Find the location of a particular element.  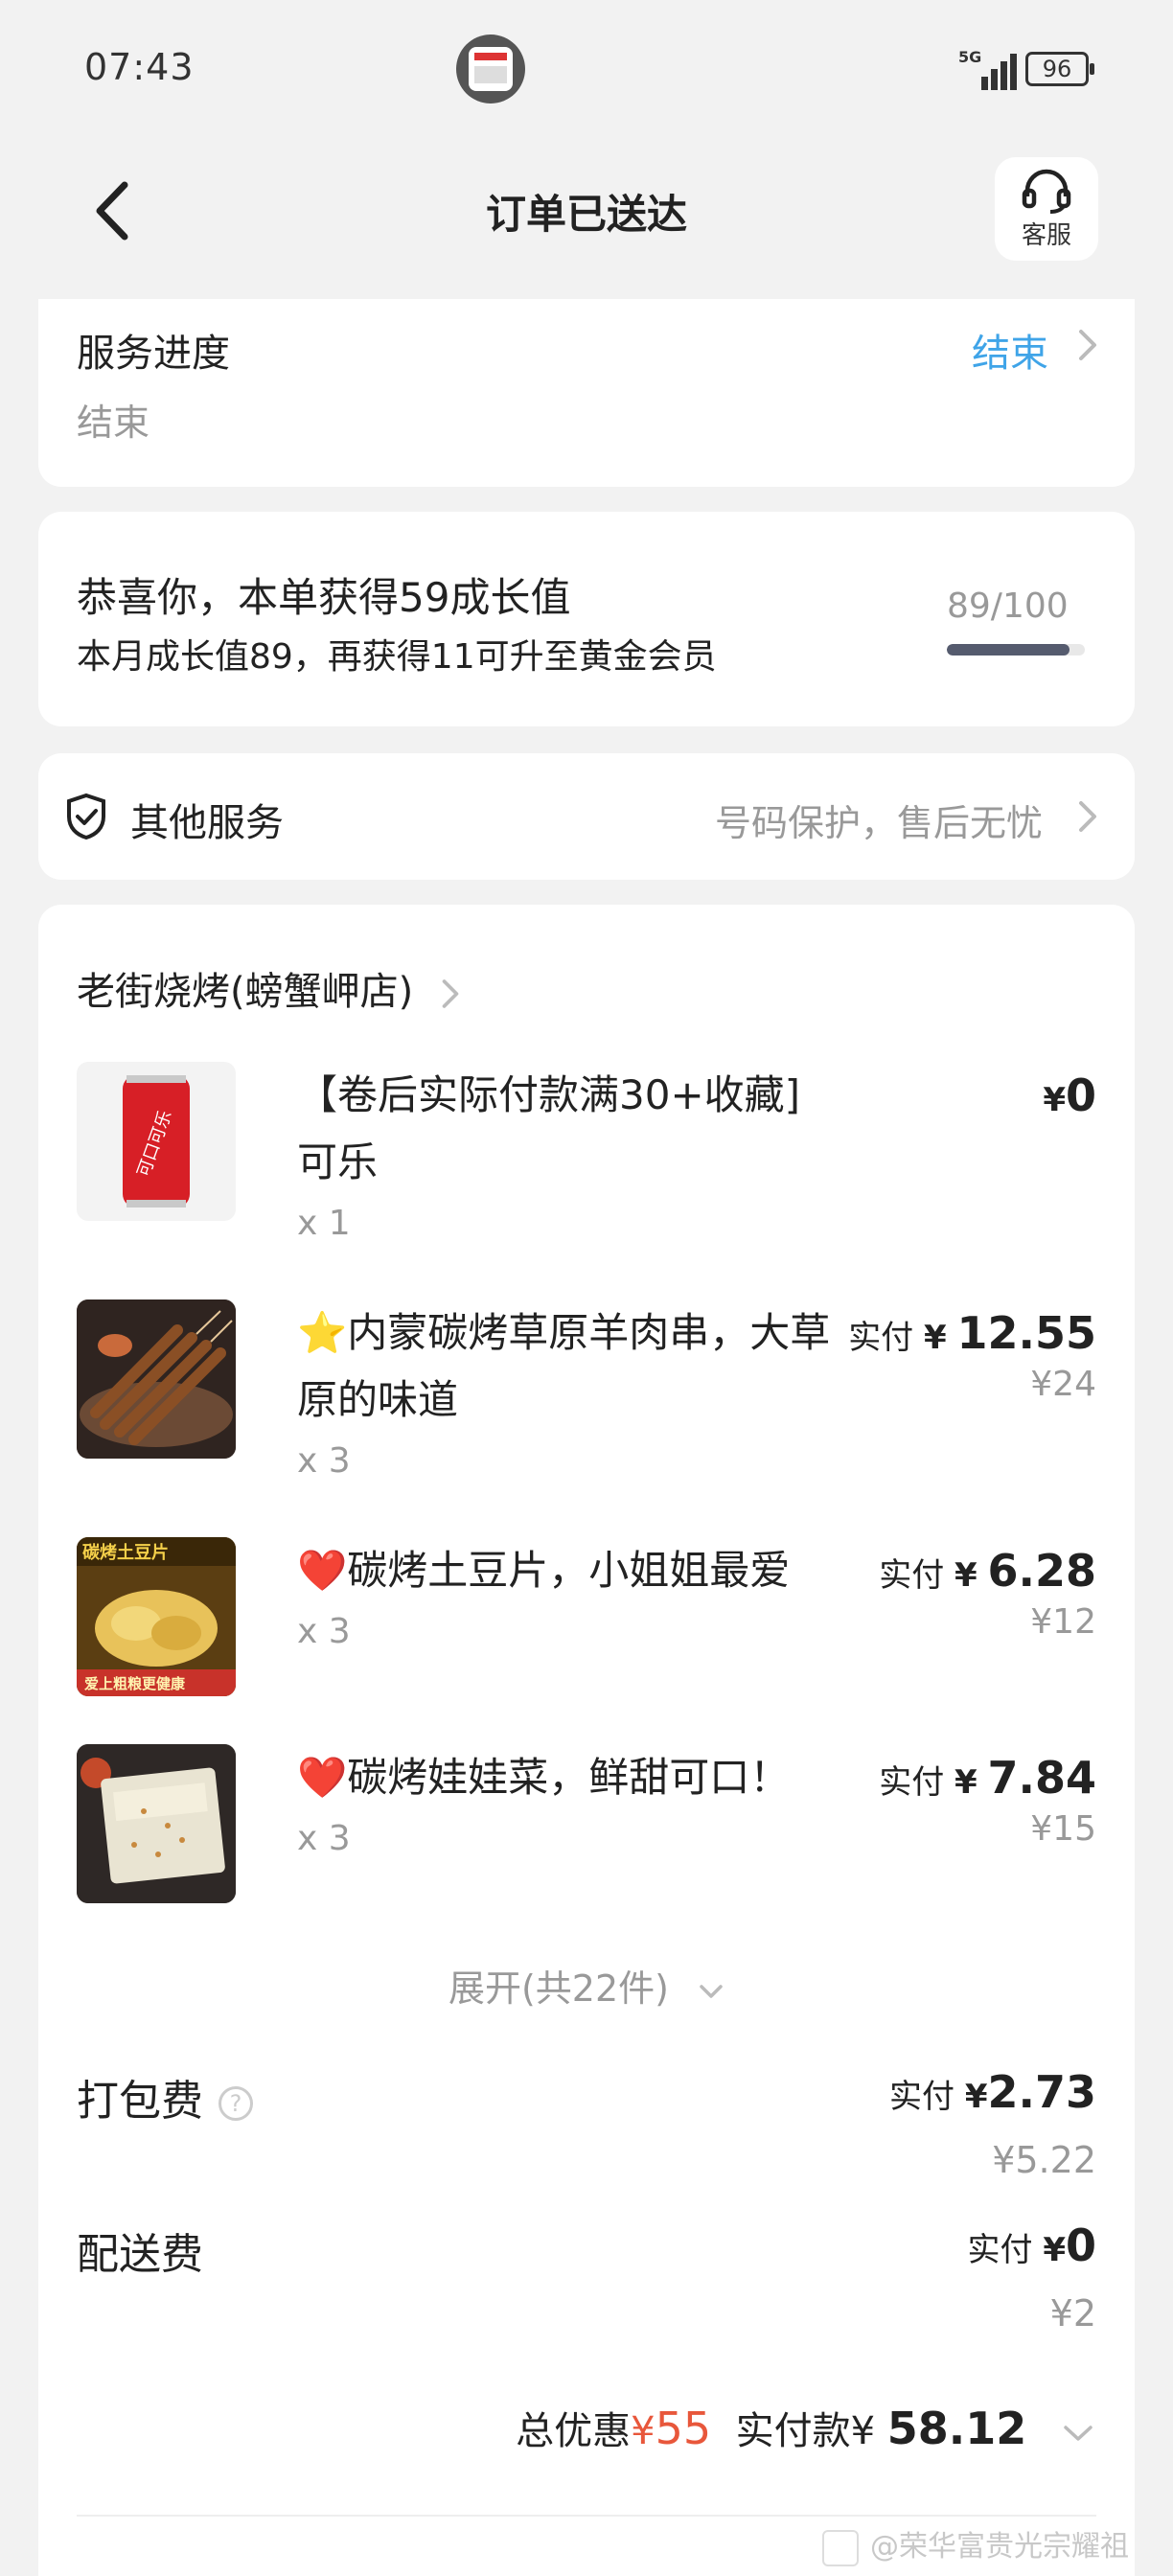

currency-symbol: ¥ is located at coordinates (1054, 1100).